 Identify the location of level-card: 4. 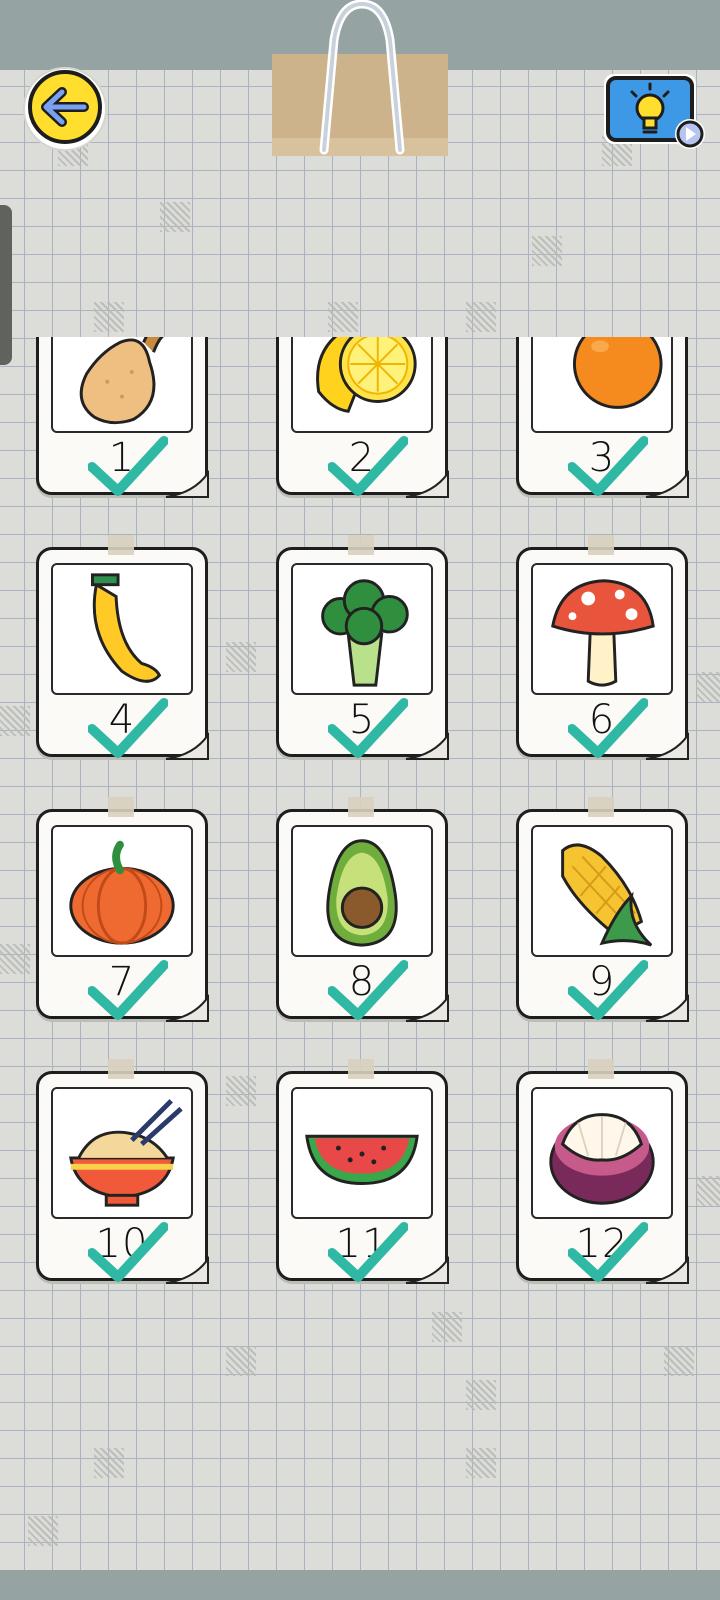
(122, 647).